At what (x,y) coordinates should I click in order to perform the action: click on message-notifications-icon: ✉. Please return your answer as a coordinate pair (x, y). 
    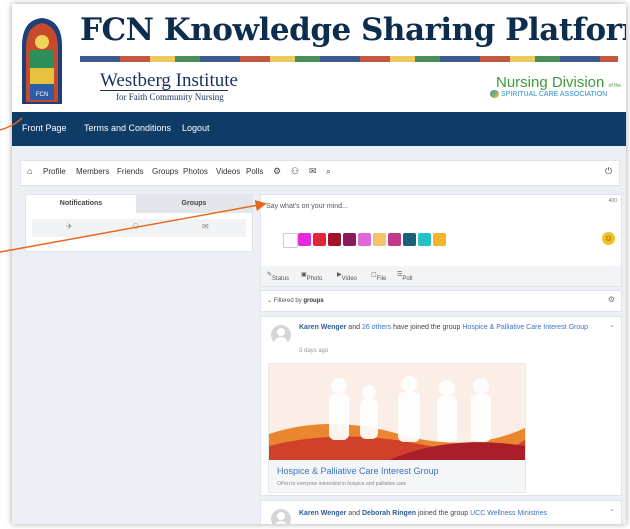
    Looking at the image, I should click on (205, 226).